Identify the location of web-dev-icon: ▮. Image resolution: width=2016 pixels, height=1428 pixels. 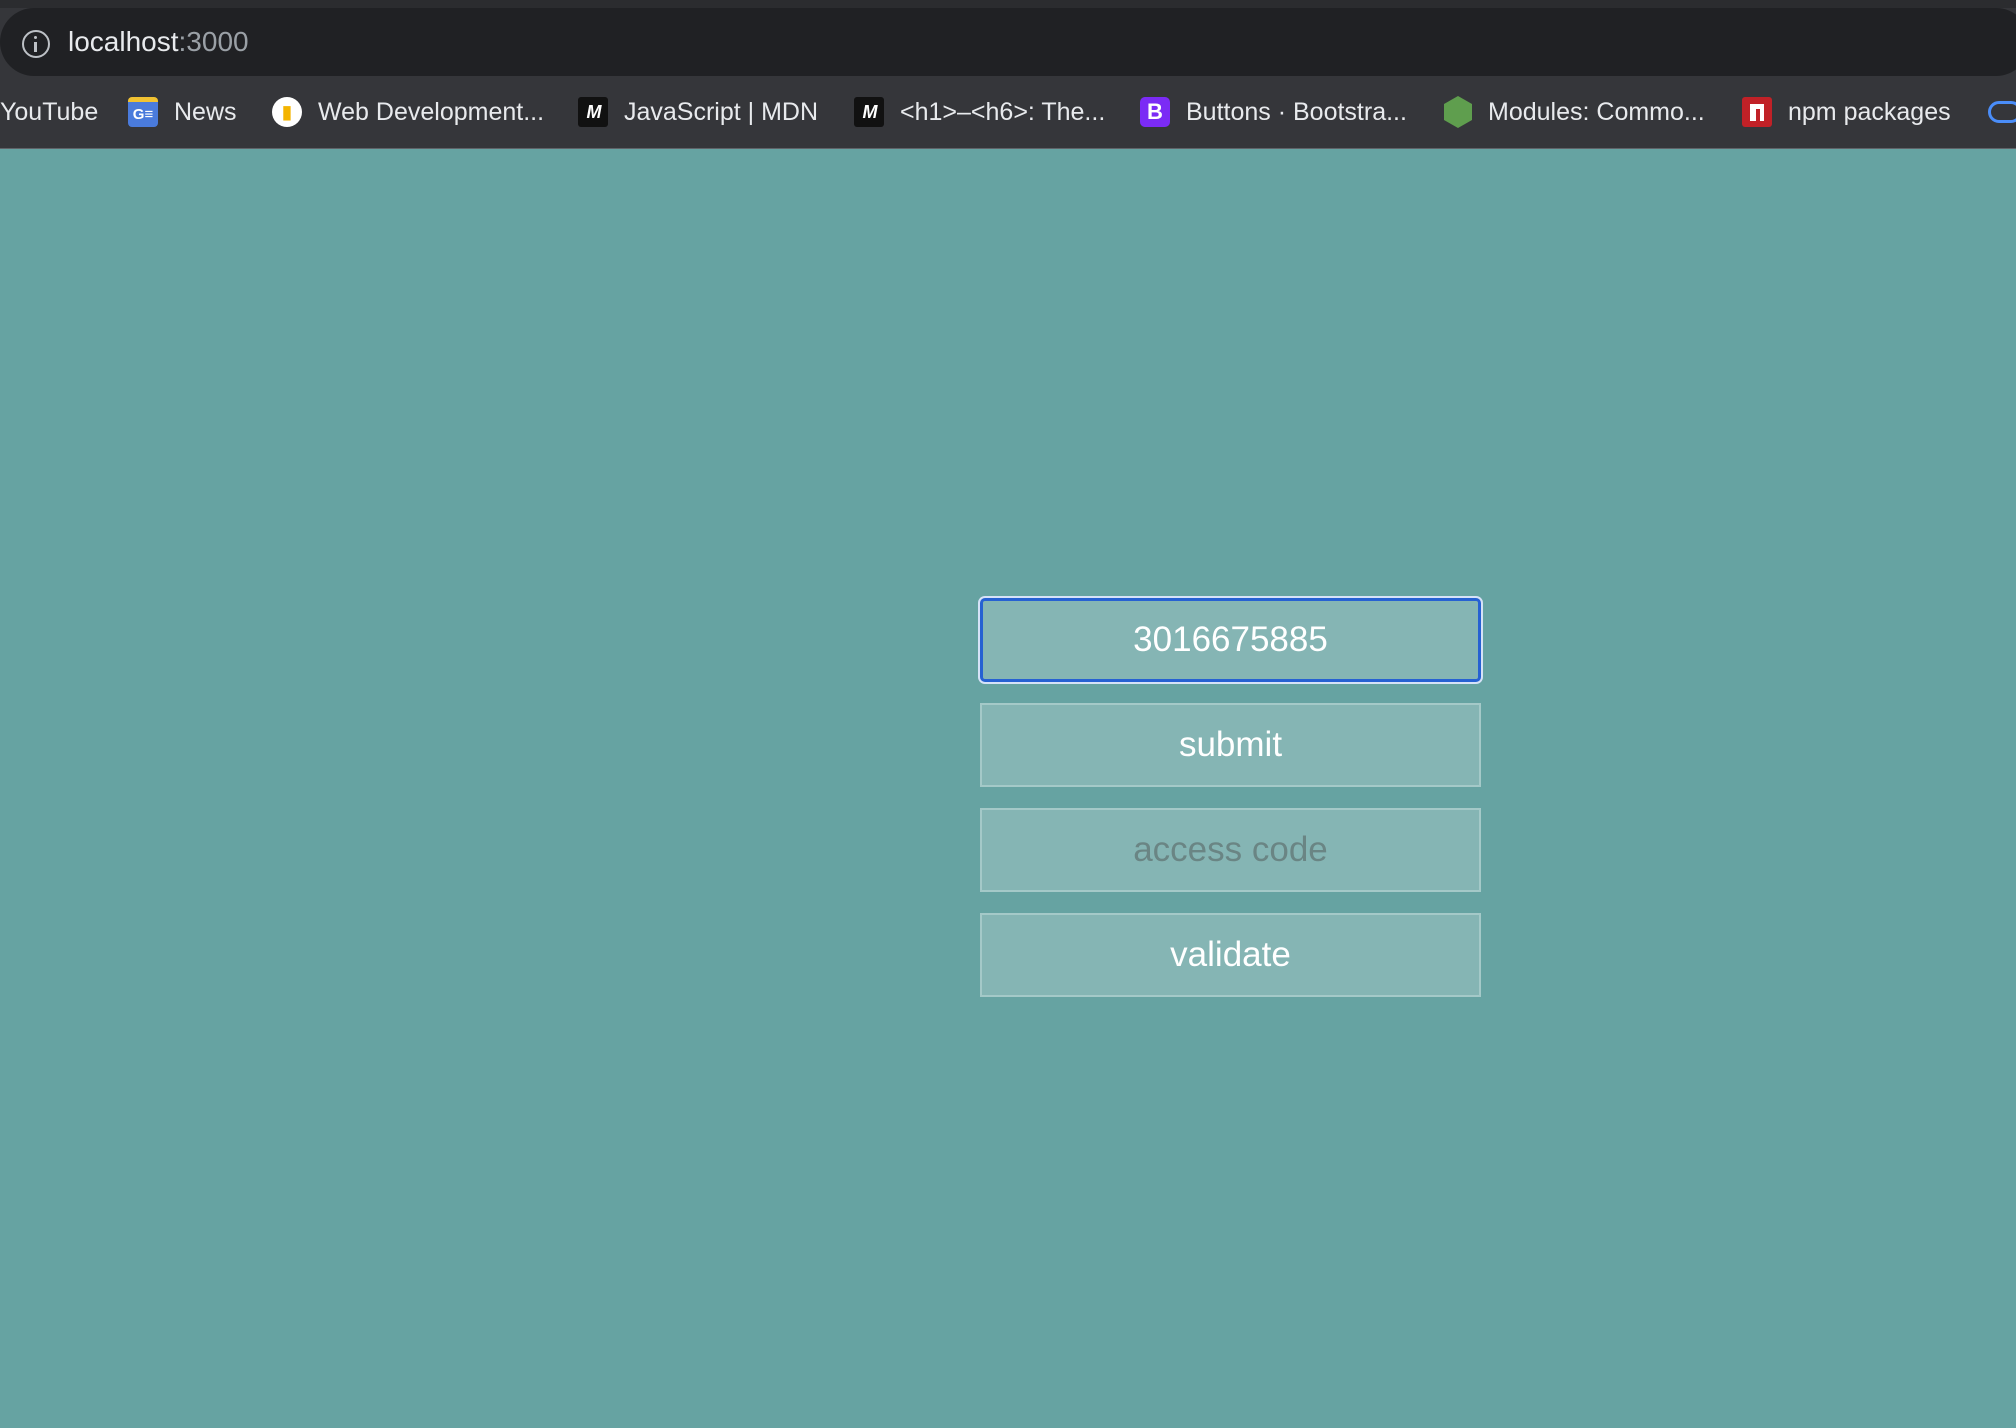
(287, 112).